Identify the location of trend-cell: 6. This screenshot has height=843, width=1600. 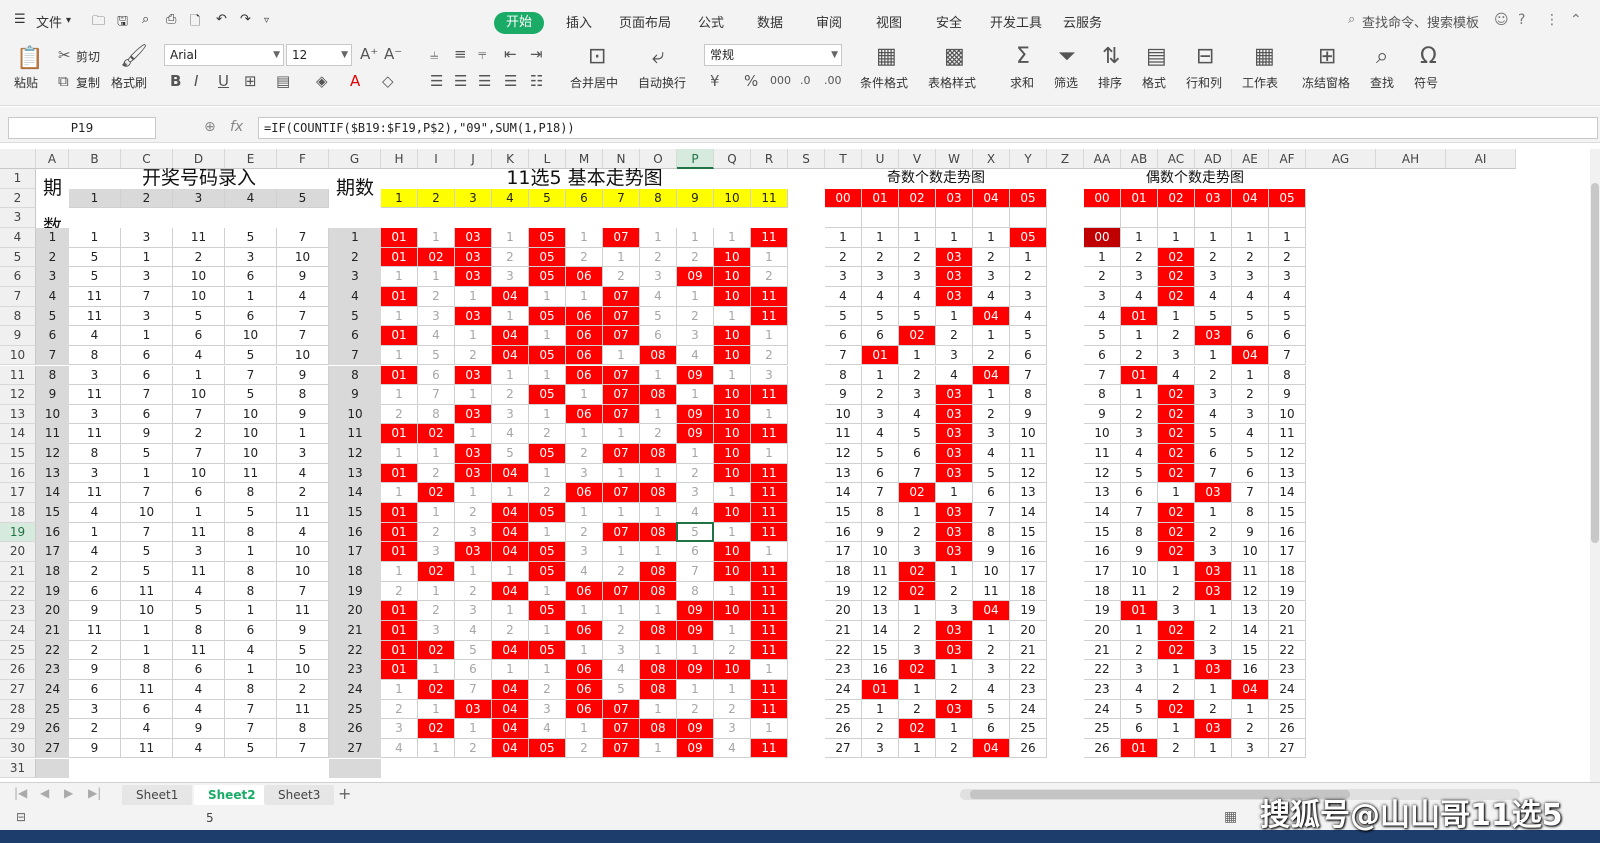
(695, 552).